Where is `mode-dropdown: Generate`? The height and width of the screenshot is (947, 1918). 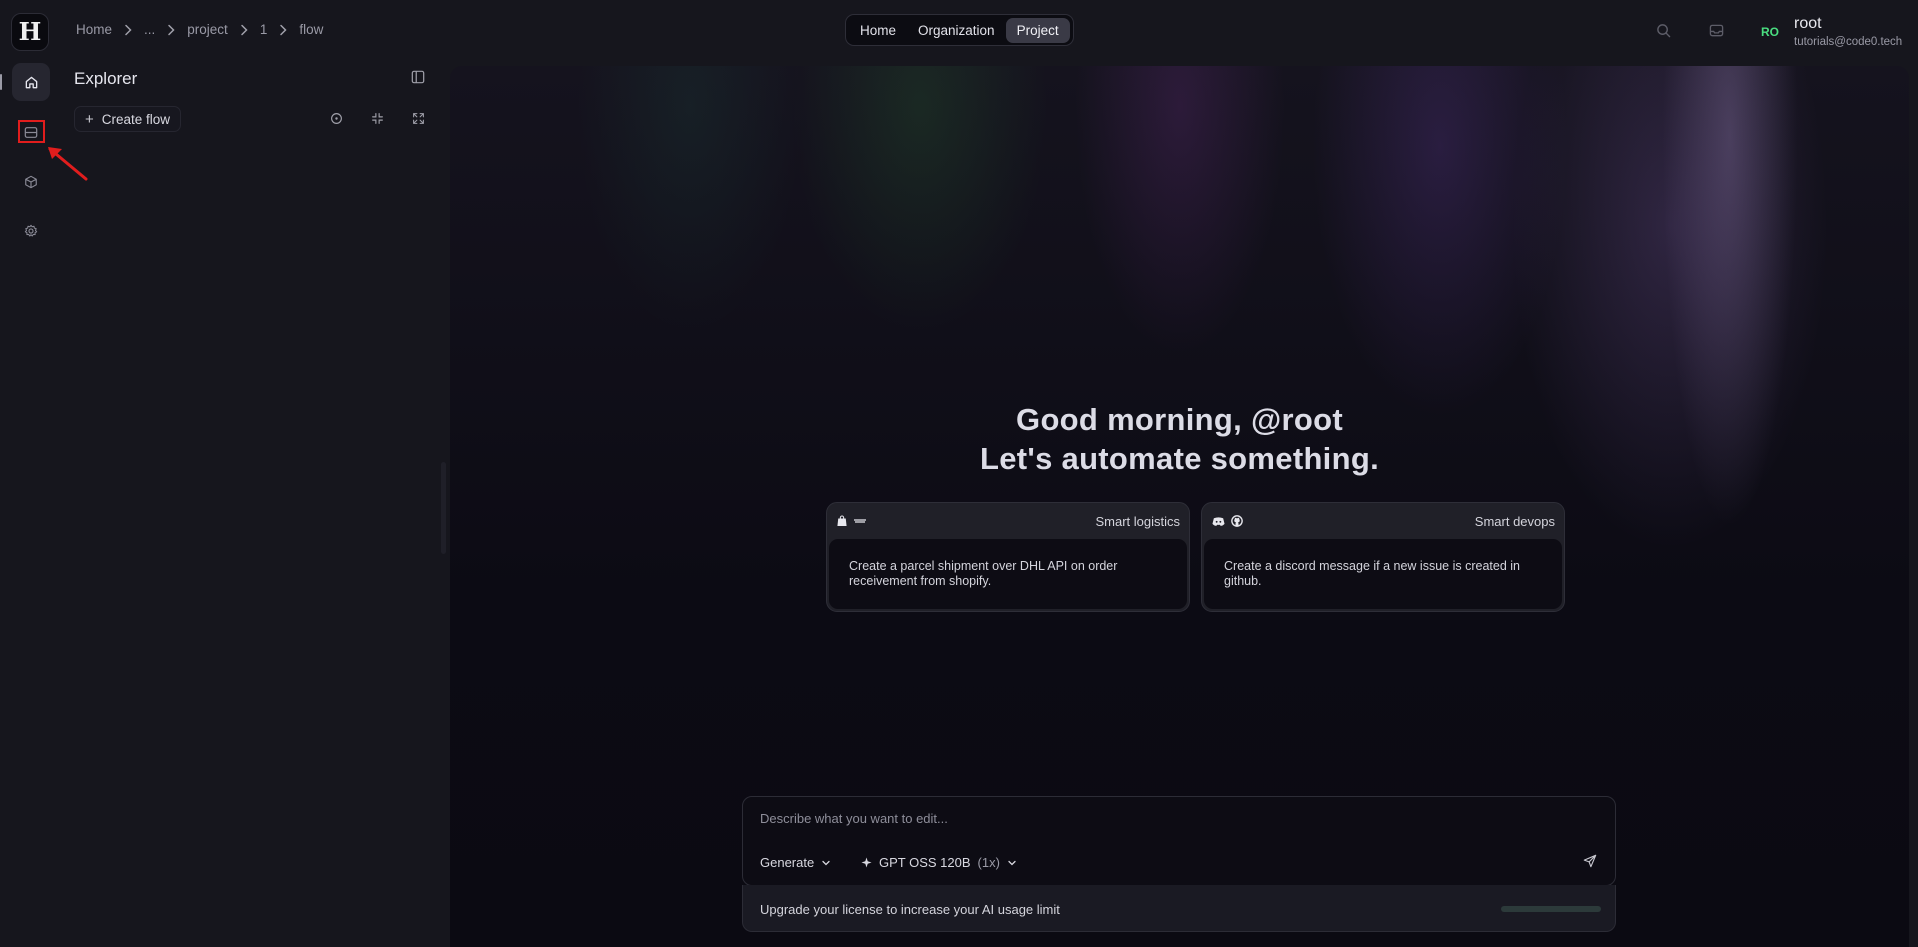 mode-dropdown: Generate is located at coordinates (795, 862).